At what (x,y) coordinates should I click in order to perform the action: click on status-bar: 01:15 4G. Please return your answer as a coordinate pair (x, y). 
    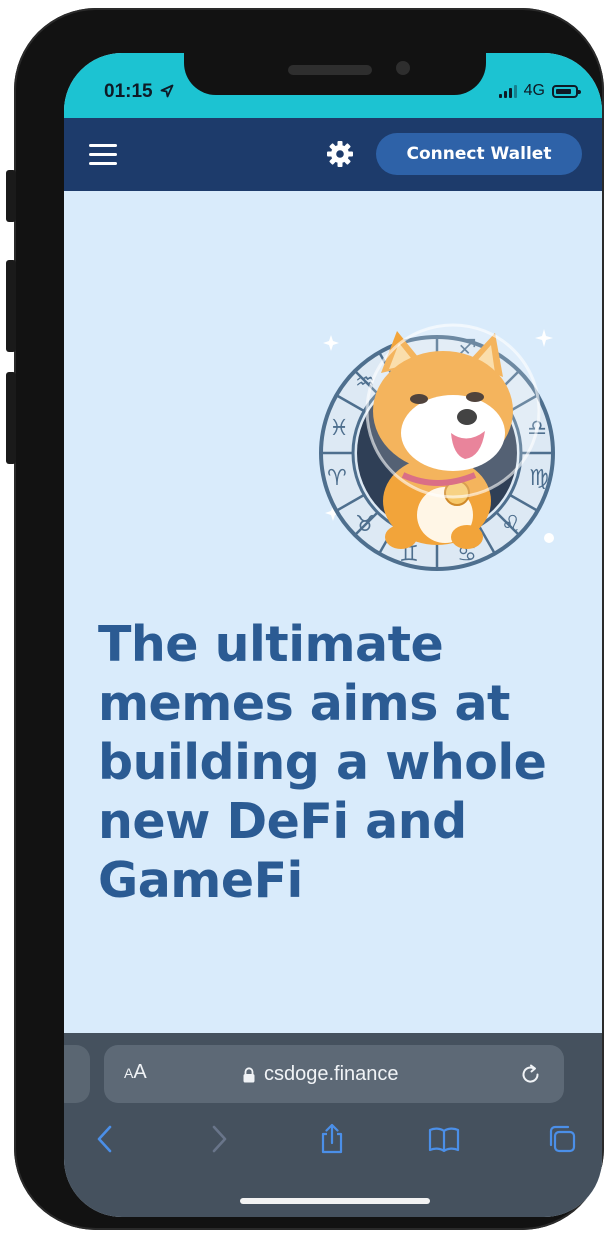
    Looking at the image, I should click on (333, 85).